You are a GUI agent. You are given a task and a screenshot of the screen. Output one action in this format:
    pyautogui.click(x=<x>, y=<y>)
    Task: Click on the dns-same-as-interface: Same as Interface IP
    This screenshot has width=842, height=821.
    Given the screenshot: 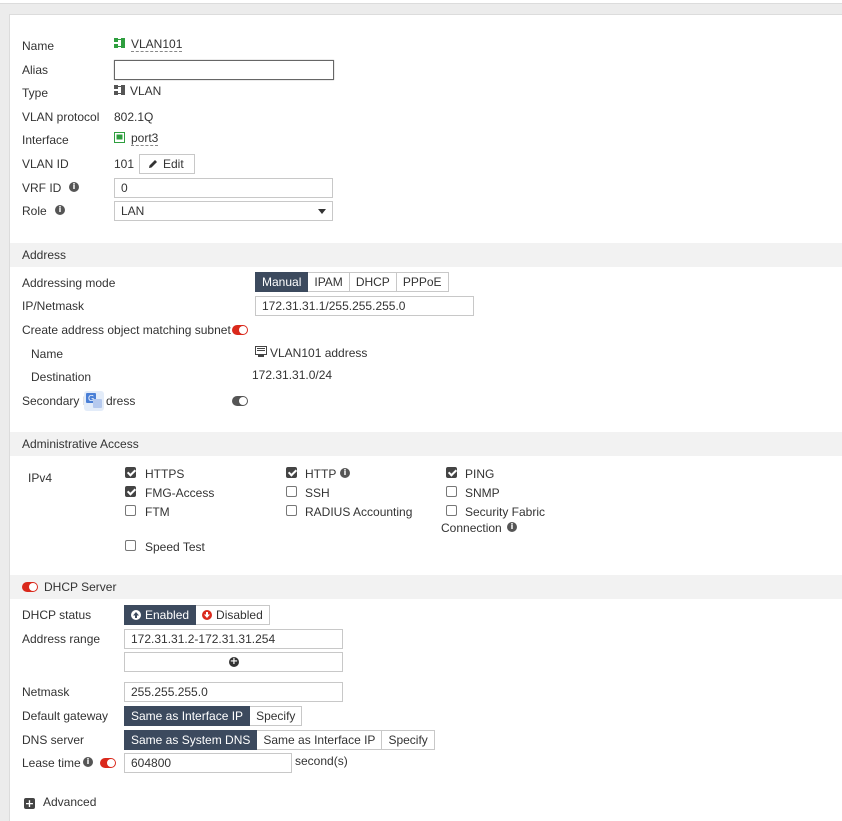 What is the action you would take?
    pyautogui.click(x=320, y=740)
    